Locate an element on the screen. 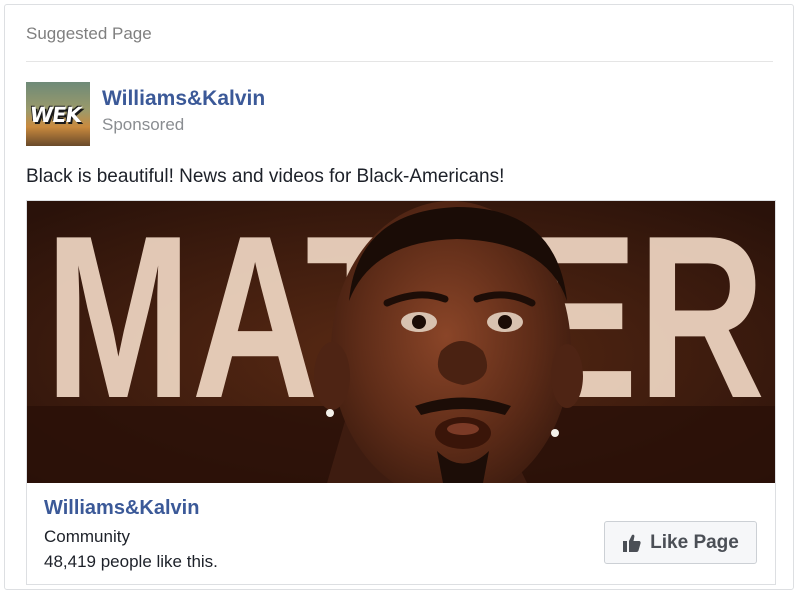 The width and height of the screenshot is (800, 592). page-avatar: WEK is located at coordinates (58, 114).